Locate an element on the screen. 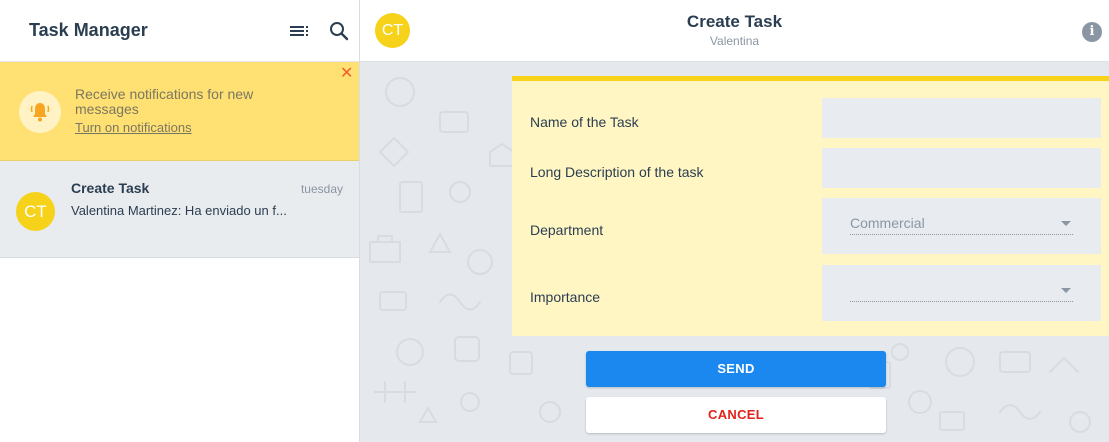 The image size is (1109, 442). conversation-header: CT Create Task Valentina i is located at coordinates (734, 31).